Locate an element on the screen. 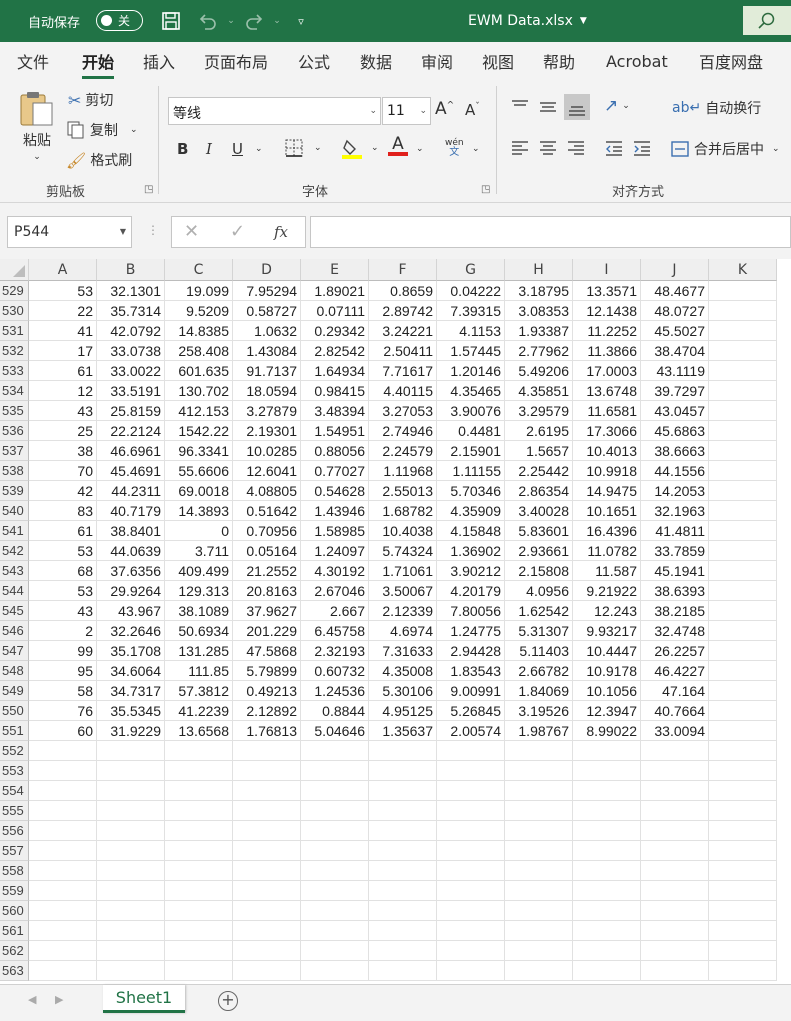 The height and width of the screenshot is (1021, 791). insert-function-icon: fx is located at coordinates (281, 232).